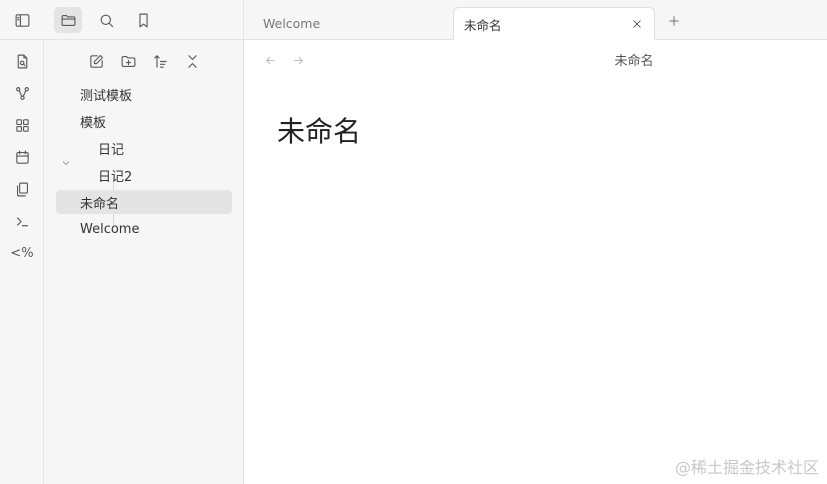 This screenshot has width=827, height=484. I want to click on sidebar-header, so click(122, 20).